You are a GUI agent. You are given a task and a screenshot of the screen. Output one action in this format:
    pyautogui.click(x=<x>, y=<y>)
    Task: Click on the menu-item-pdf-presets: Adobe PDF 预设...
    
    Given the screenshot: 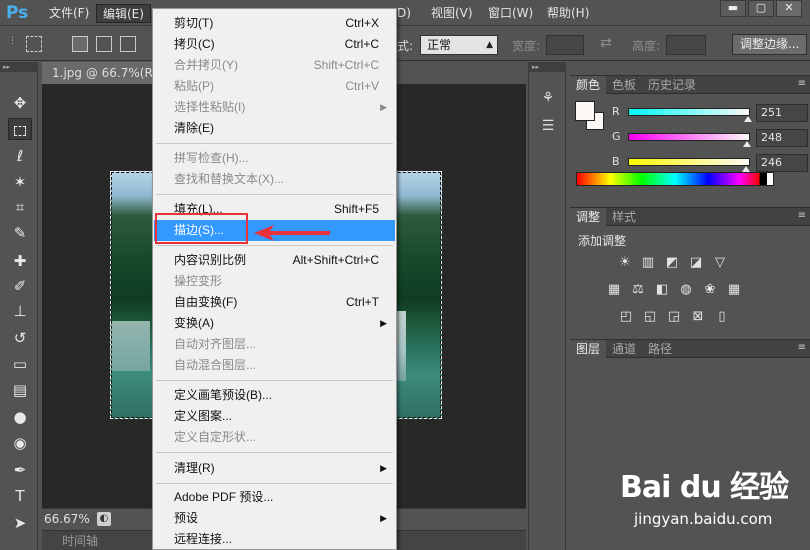 What is the action you would take?
    pyautogui.click(x=274, y=497)
    